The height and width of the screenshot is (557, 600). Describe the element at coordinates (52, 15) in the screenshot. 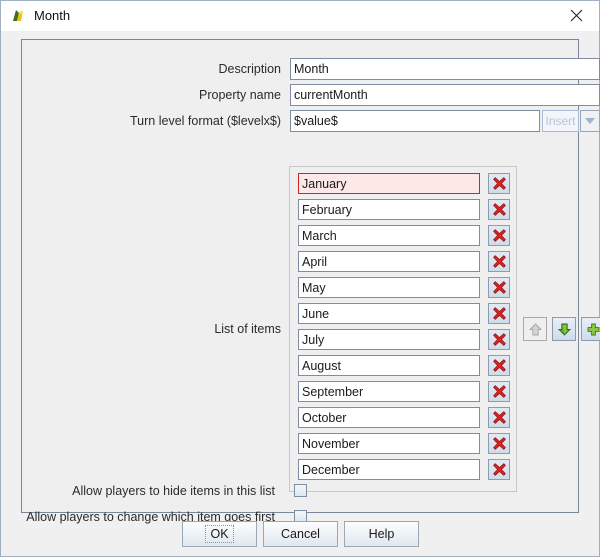

I see `window-title: Month` at that location.